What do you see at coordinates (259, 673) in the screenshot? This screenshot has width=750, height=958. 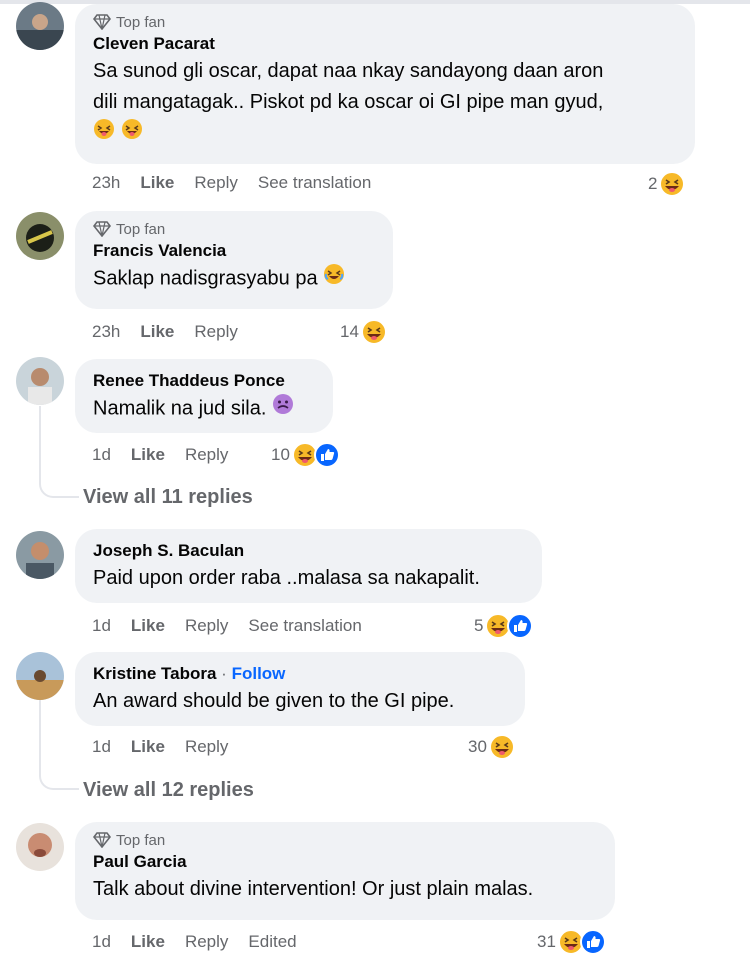 I see `follow-button: Follow` at bounding box center [259, 673].